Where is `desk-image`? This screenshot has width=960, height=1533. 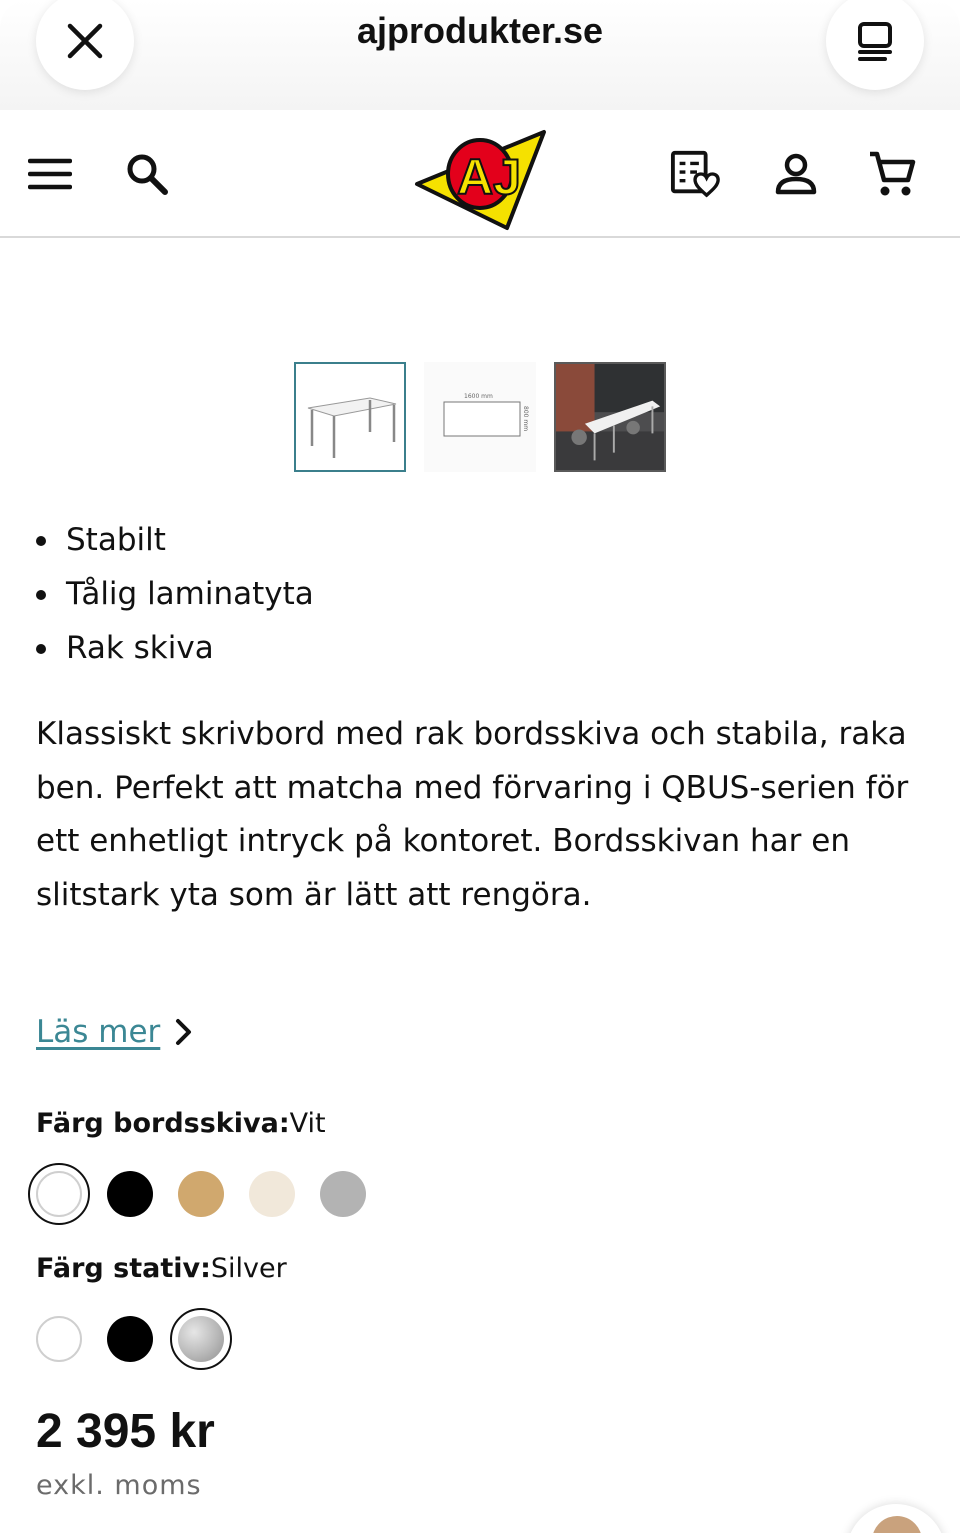 desk-image is located at coordinates (352, 427).